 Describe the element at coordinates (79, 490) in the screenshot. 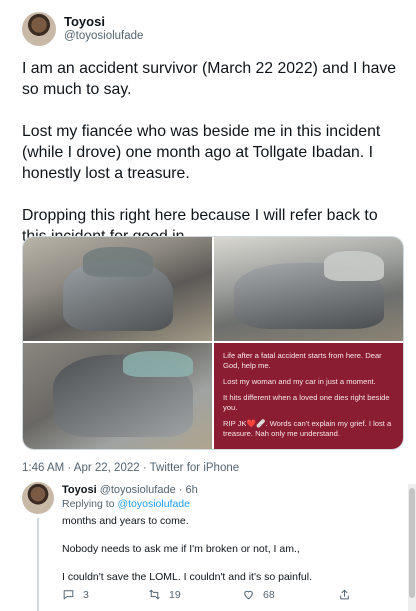

I see `reply-author-name: Toyosi` at that location.